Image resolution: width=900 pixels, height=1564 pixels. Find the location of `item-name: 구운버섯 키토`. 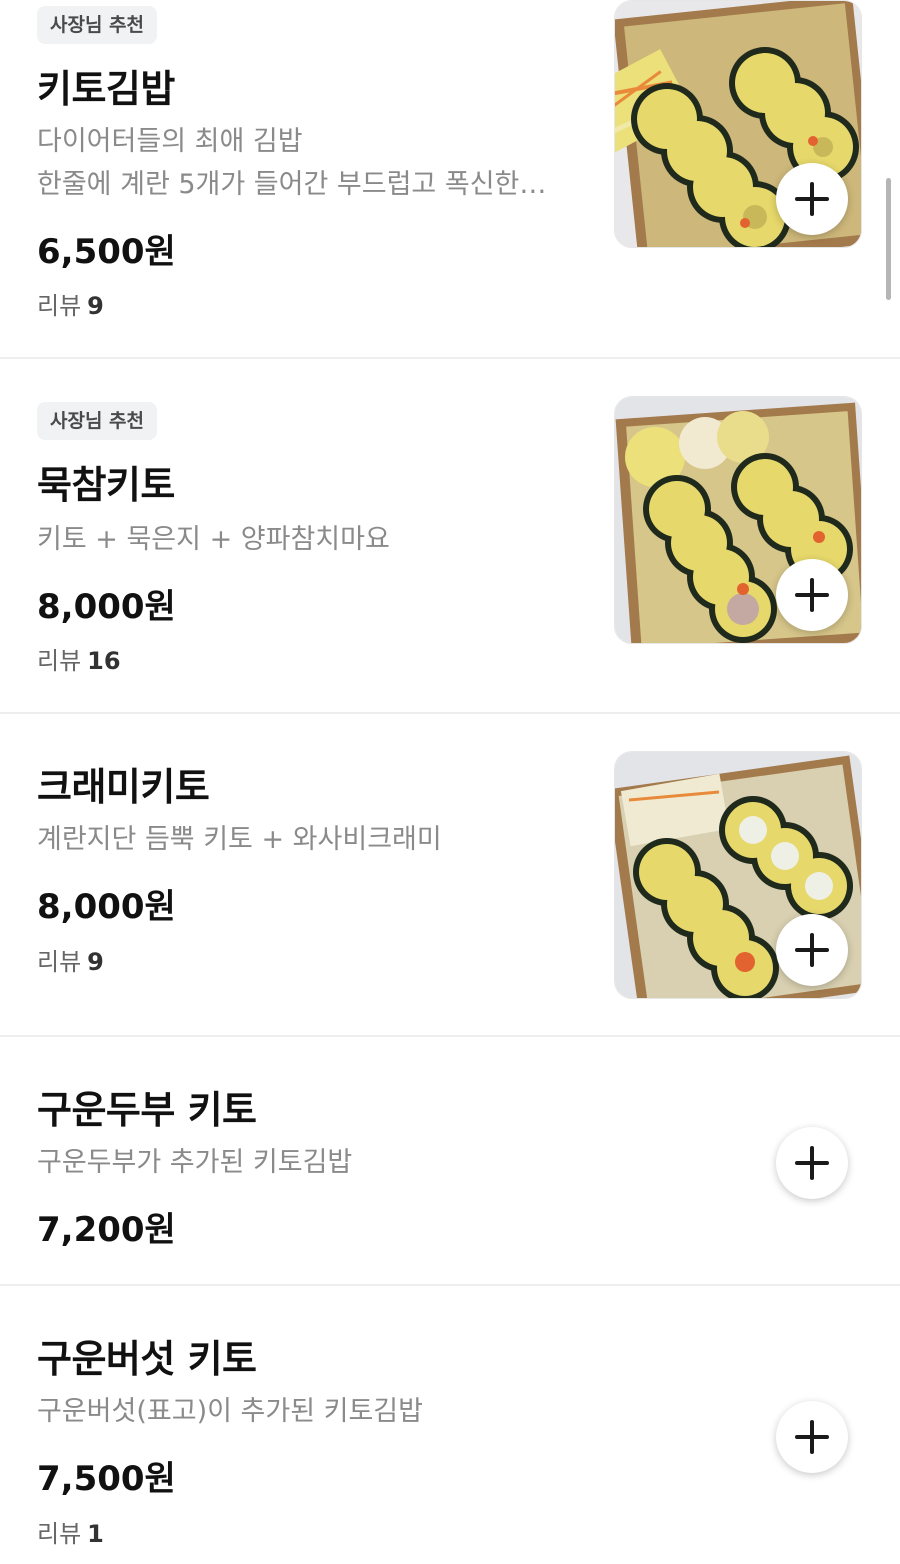

item-name: 구운버섯 키토 is located at coordinates (147, 1359).